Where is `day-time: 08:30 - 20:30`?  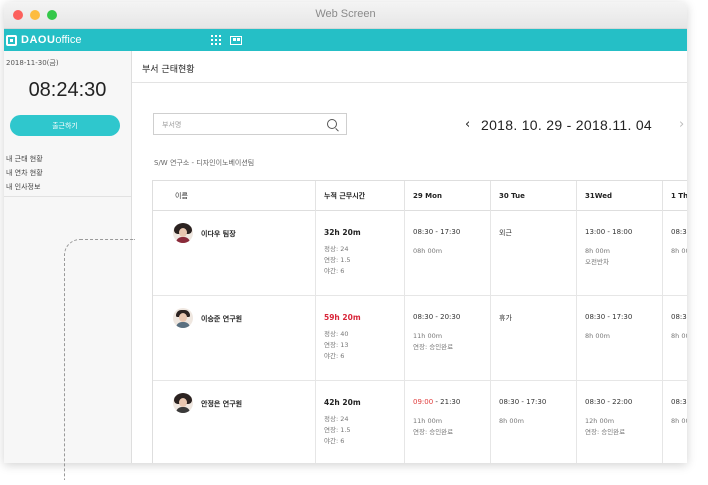 day-time: 08:30 - 20:30 is located at coordinates (437, 317).